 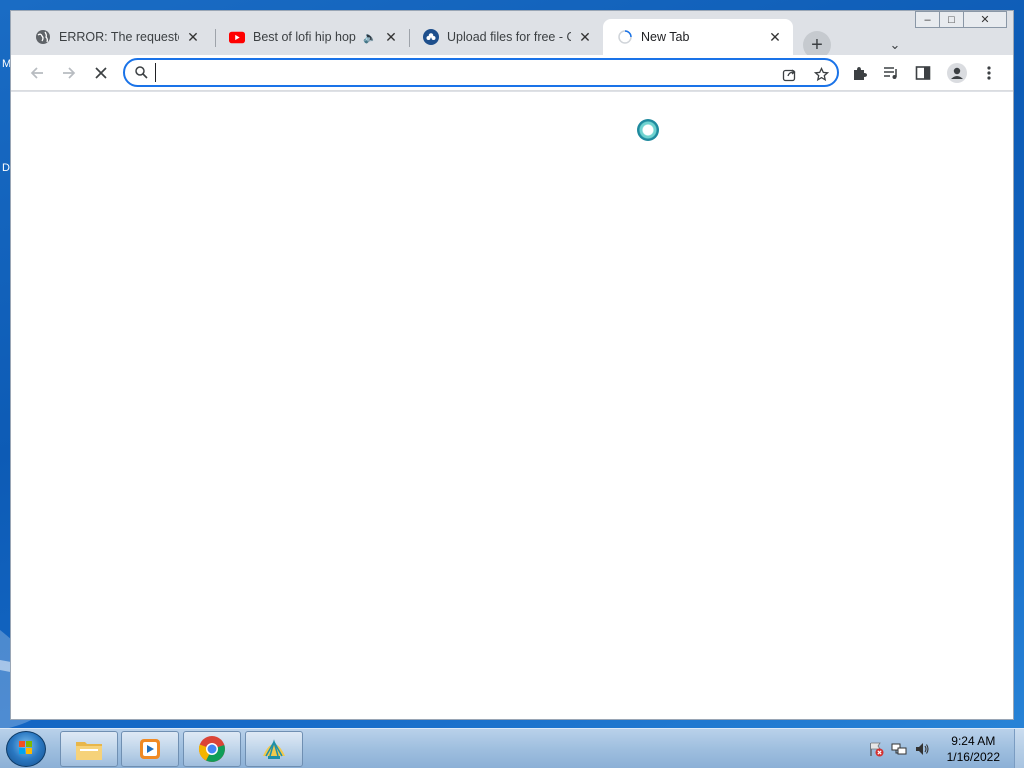 What do you see at coordinates (945, 748) in the screenshot?
I see `system-tray: 9:24 AM 1/16/2022` at bounding box center [945, 748].